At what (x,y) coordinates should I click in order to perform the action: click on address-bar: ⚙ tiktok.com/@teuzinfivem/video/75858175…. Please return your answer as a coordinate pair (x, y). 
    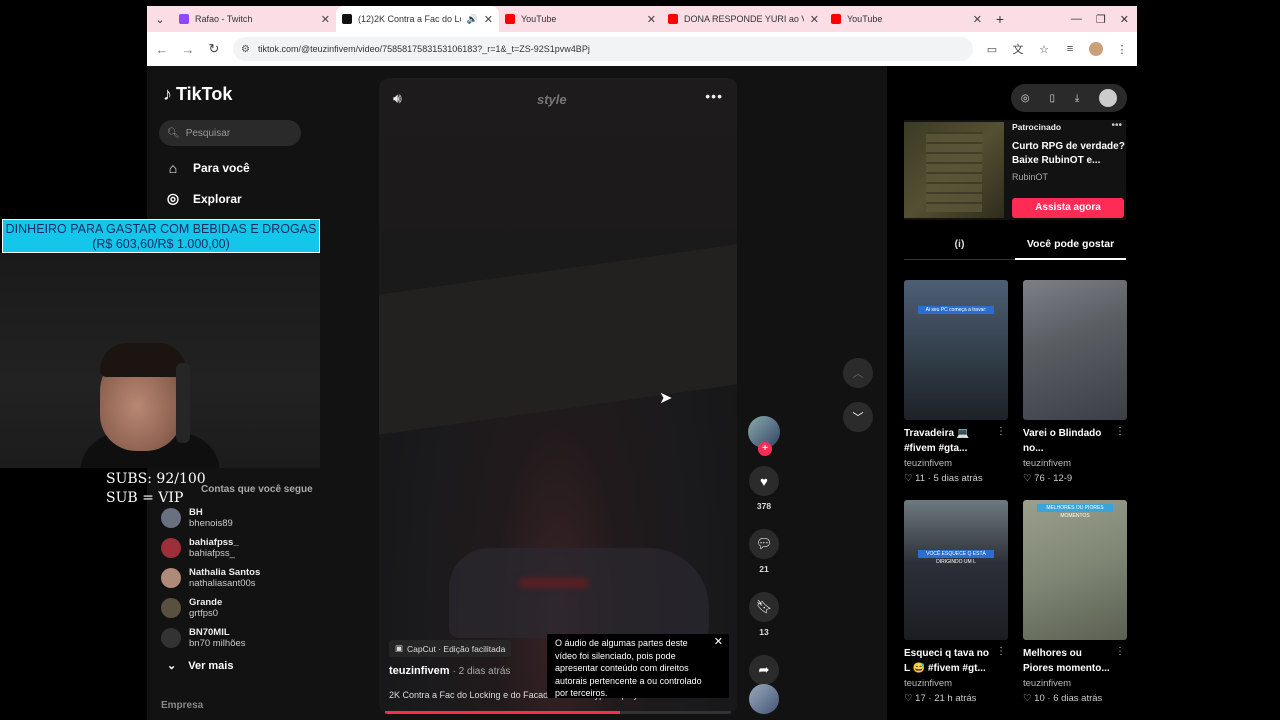
    Looking at the image, I should click on (603, 49).